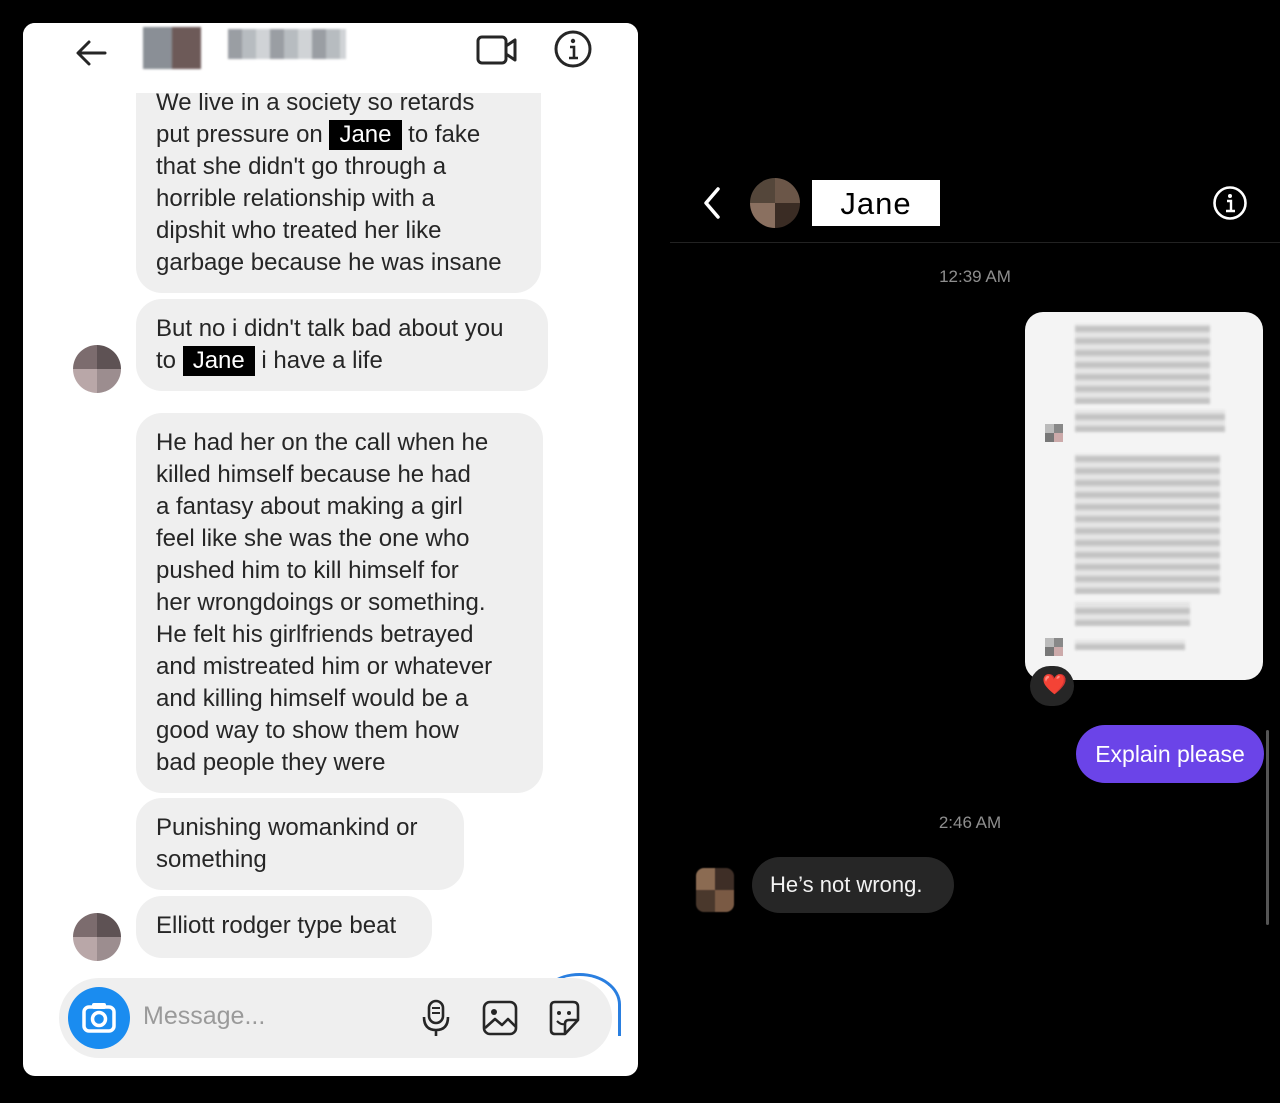  What do you see at coordinates (975, 242) in the screenshot?
I see `header-divider` at bounding box center [975, 242].